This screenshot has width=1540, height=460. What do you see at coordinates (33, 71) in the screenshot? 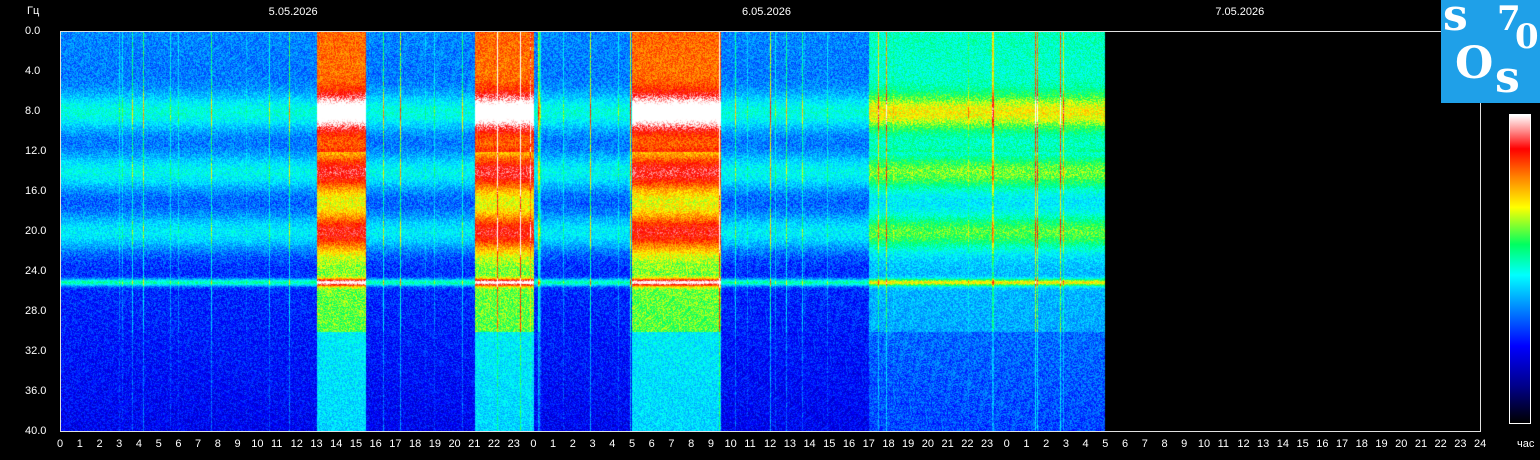
I see `y-tick-label: 4.0` at bounding box center [33, 71].